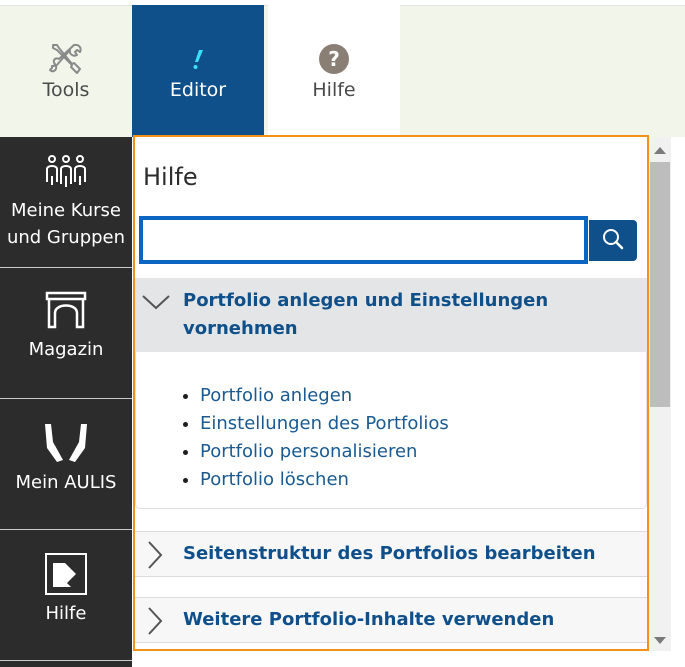 Image resolution: width=685 pixels, height=667 pixels. What do you see at coordinates (66, 443) in the screenshot?
I see `aulis-logo-icon` at bounding box center [66, 443].